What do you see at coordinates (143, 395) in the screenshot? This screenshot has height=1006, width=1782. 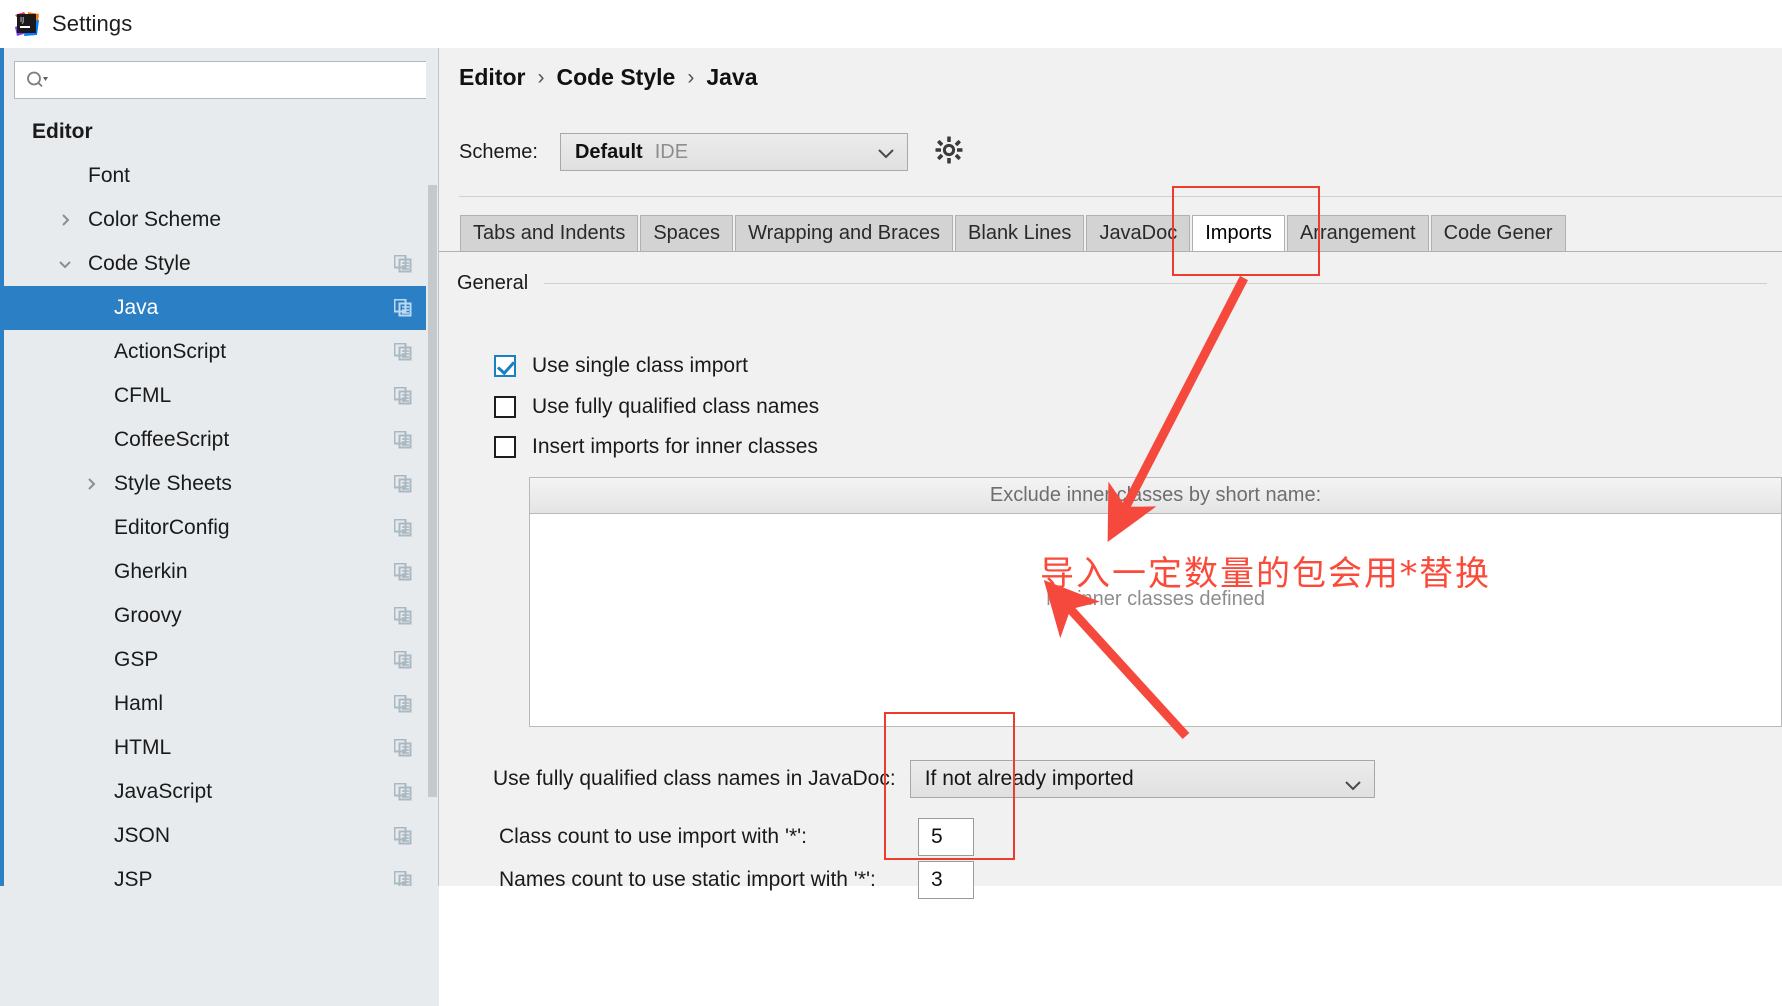 I see `sidebar-item-label: CFML` at bounding box center [143, 395].